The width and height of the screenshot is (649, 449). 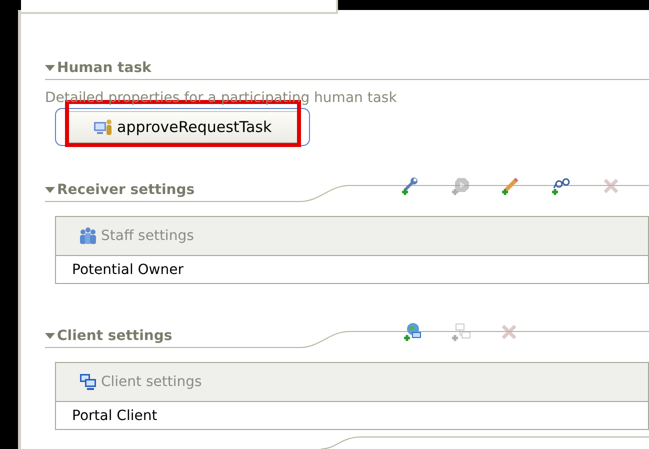 What do you see at coordinates (151, 382) in the screenshot?
I see `column-header-label: Client settings` at bounding box center [151, 382].